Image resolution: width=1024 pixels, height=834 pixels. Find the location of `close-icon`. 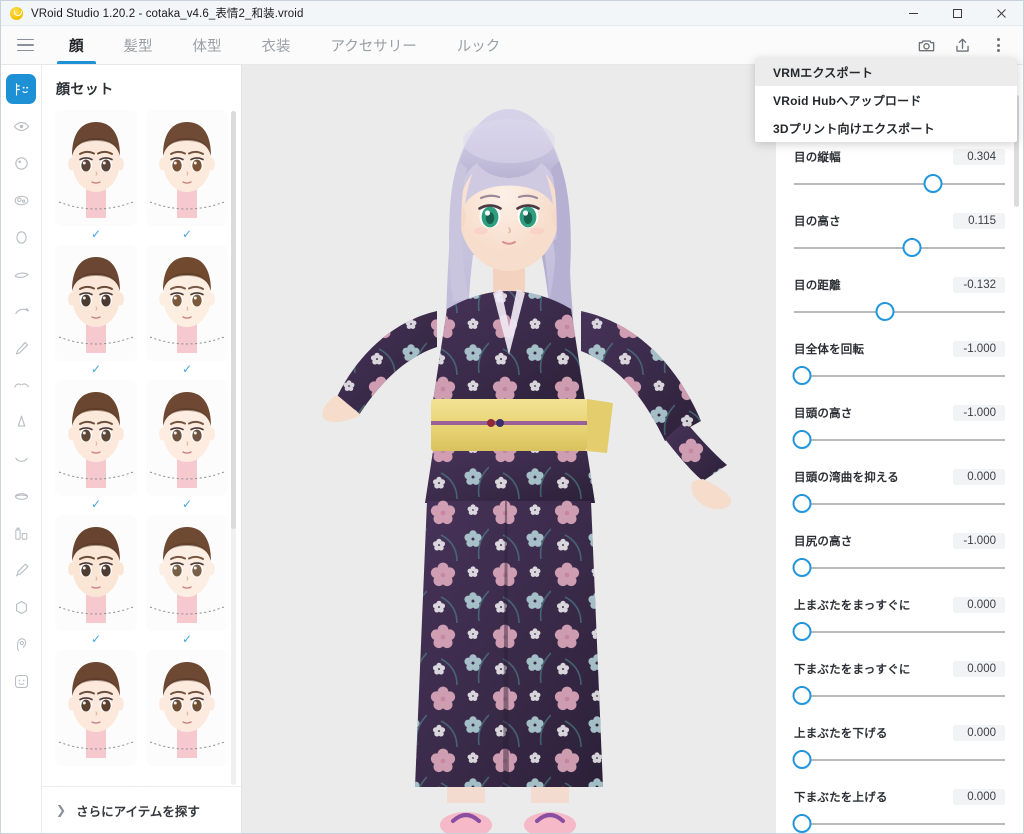

close-icon is located at coordinates (1001, 13).